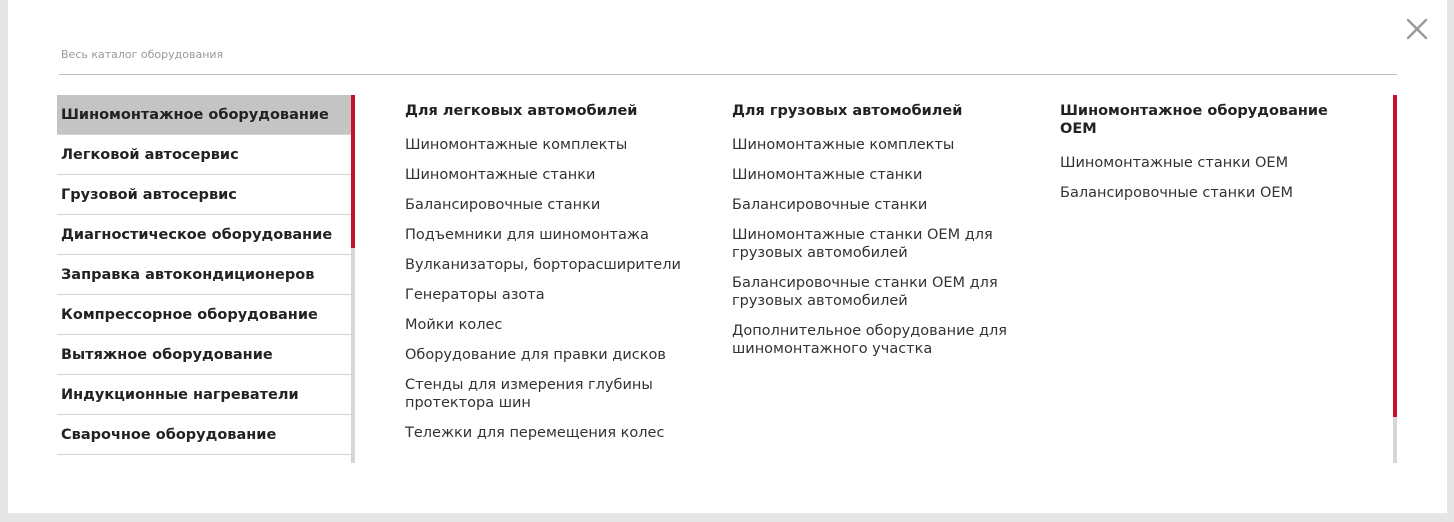 This screenshot has width=1454, height=522. Describe the element at coordinates (204, 155) in the screenshot. I see `category-item-car-service: Легковой автосервис` at that location.